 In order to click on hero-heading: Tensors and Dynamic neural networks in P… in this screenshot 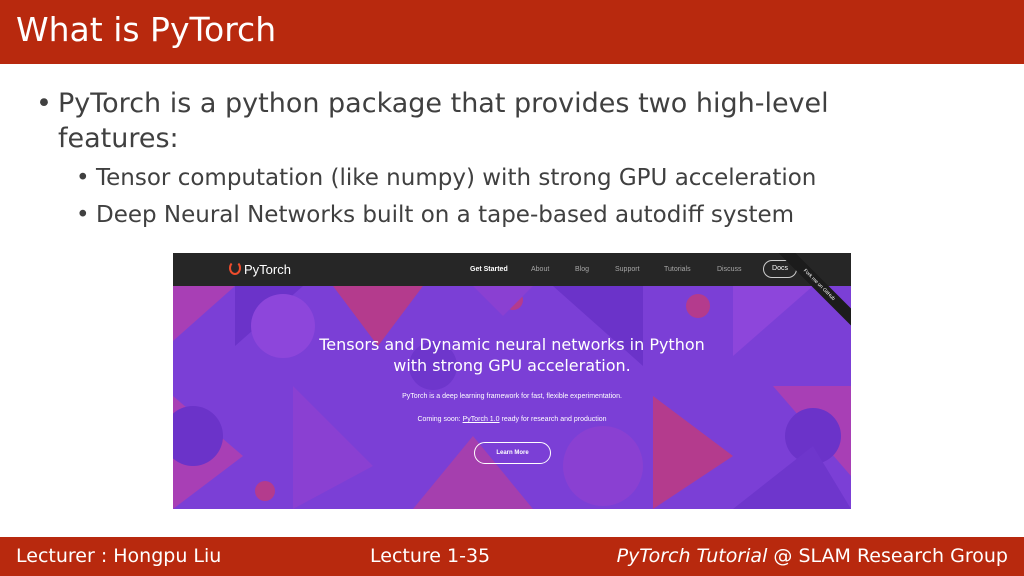, I will do `click(512, 355)`.